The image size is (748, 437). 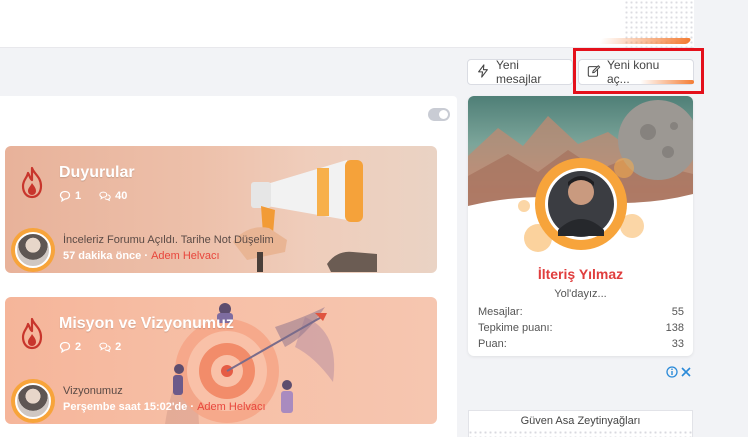 What do you see at coordinates (443, 114) in the screenshot?
I see `toggle-knob` at bounding box center [443, 114].